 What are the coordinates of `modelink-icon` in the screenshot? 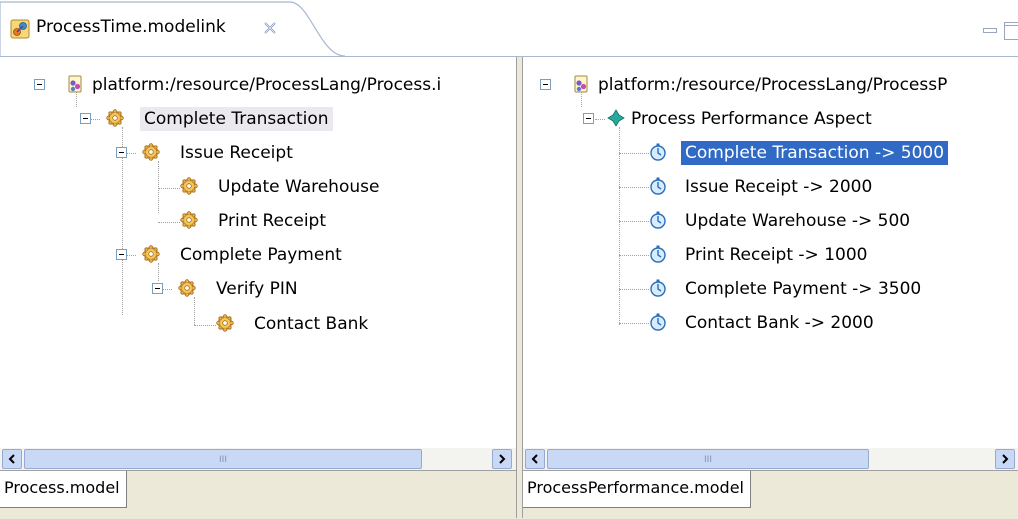 It's located at (20, 29).